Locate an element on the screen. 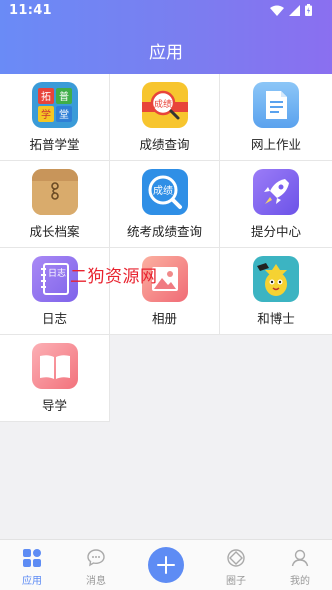 This screenshot has width=332, height=590. app-label: 成绩查询 is located at coordinates (164, 144).